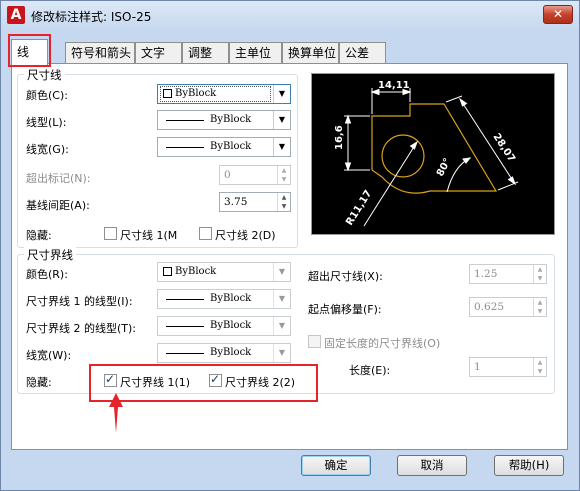  Describe the element at coordinates (79, 301) in the screenshot. I see `ext-linetype1-label: 尺寸界线 1 的线型(I):` at that location.